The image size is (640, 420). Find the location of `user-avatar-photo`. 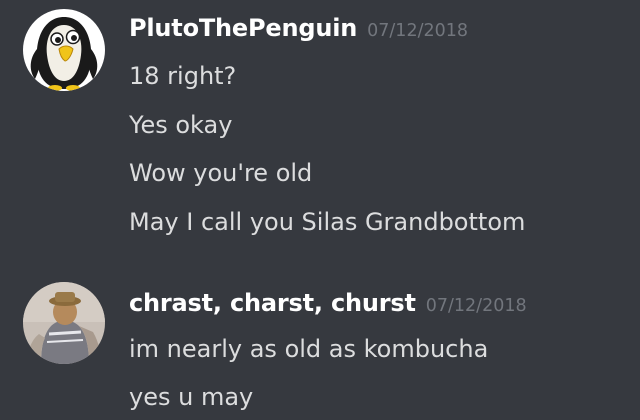

user-avatar-photo is located at coordinates (64, 323).